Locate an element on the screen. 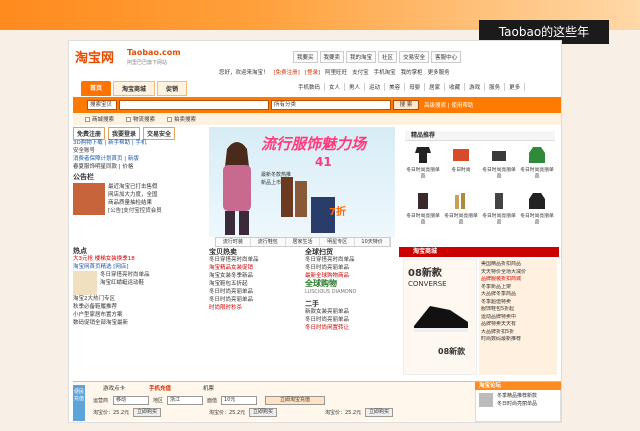  cat-home: 居家 is located at coordinates (435, 87).